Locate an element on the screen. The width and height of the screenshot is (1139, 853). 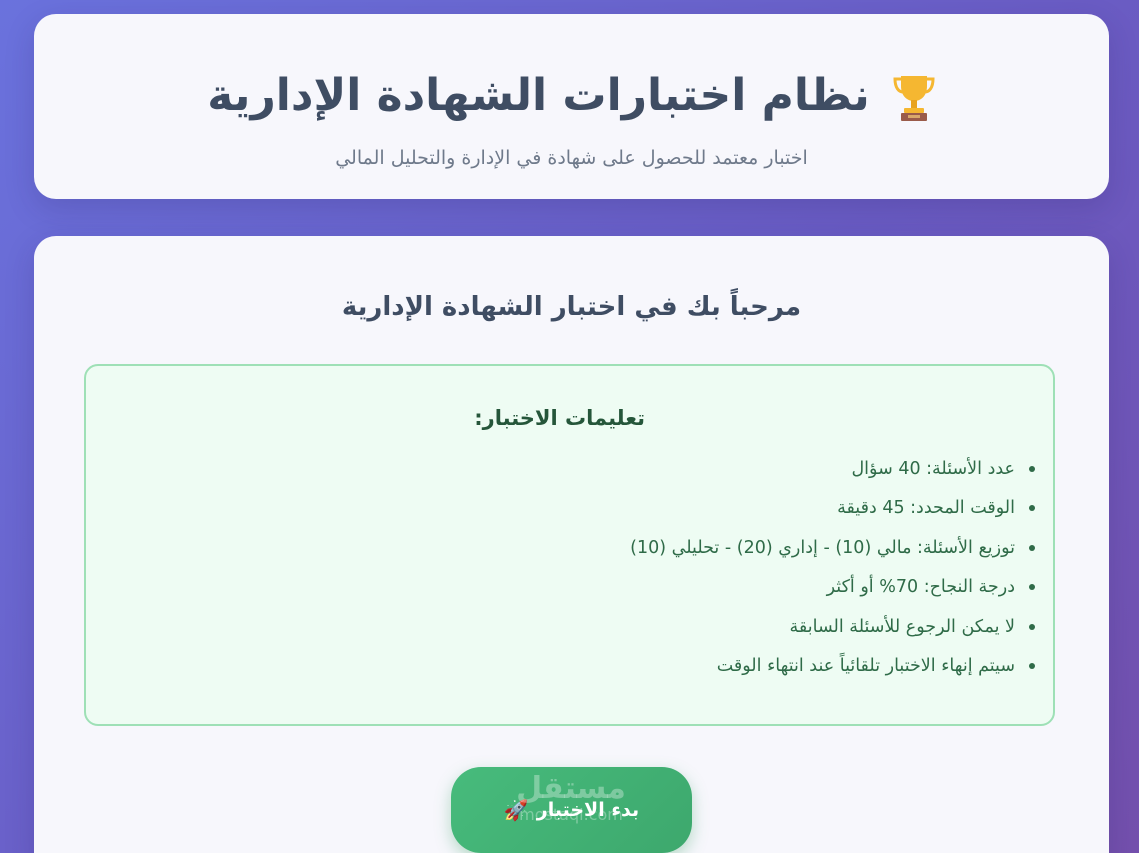
instruction-item: عدد الأسئلة: 40 سؤال is located at coordinates (832, 473).